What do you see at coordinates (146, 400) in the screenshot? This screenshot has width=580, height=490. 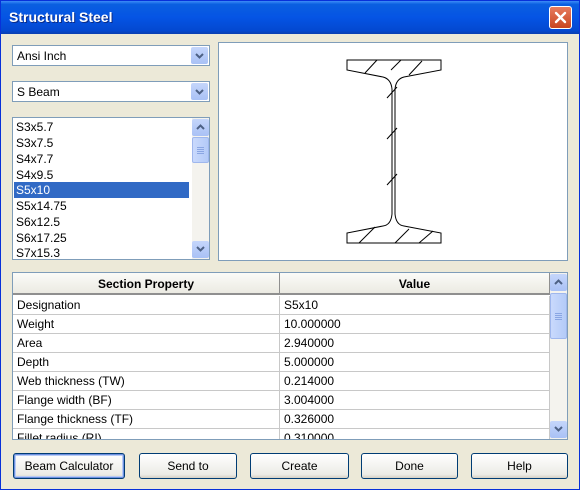 I see `property-name: Flange width (BF)` at bounding box center [146, 400].